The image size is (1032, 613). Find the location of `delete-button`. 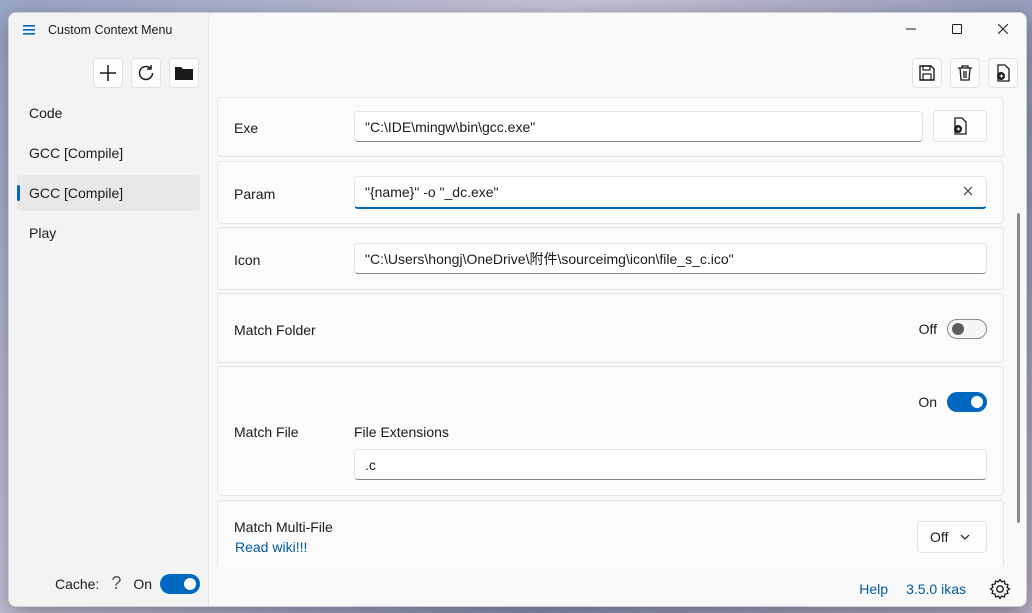

delete-button is located at coordinates (965, 73).